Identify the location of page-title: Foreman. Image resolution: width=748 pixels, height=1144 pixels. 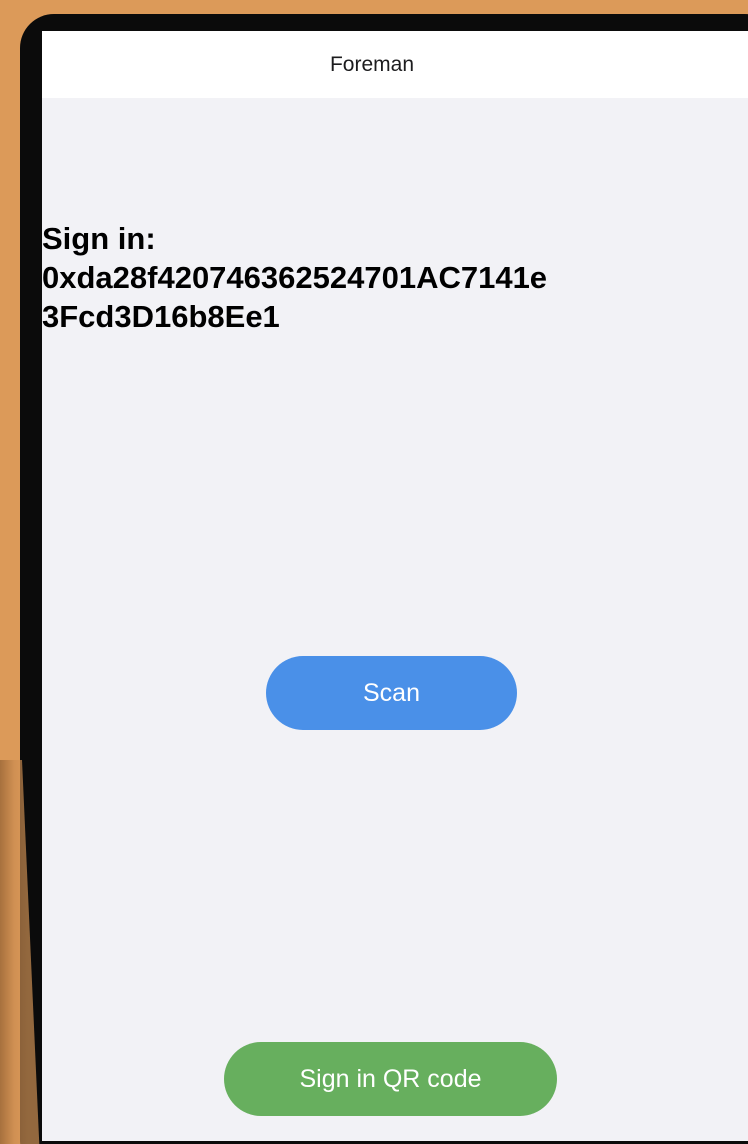
(372, 64).